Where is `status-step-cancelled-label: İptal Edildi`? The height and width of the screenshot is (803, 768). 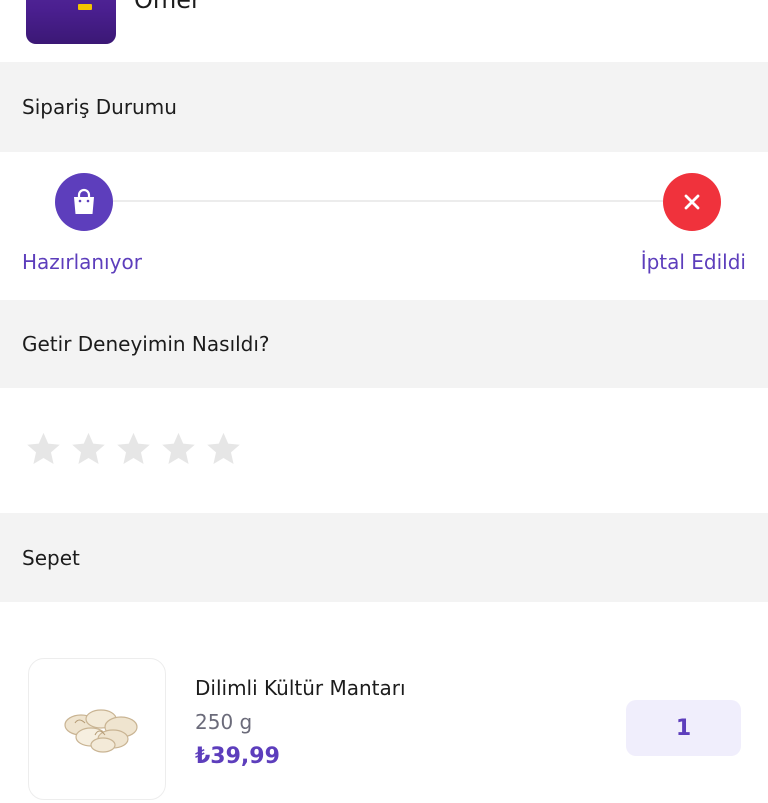
status-step-cancelled-label: İptal Edildi is located at coordinates (693, 262).